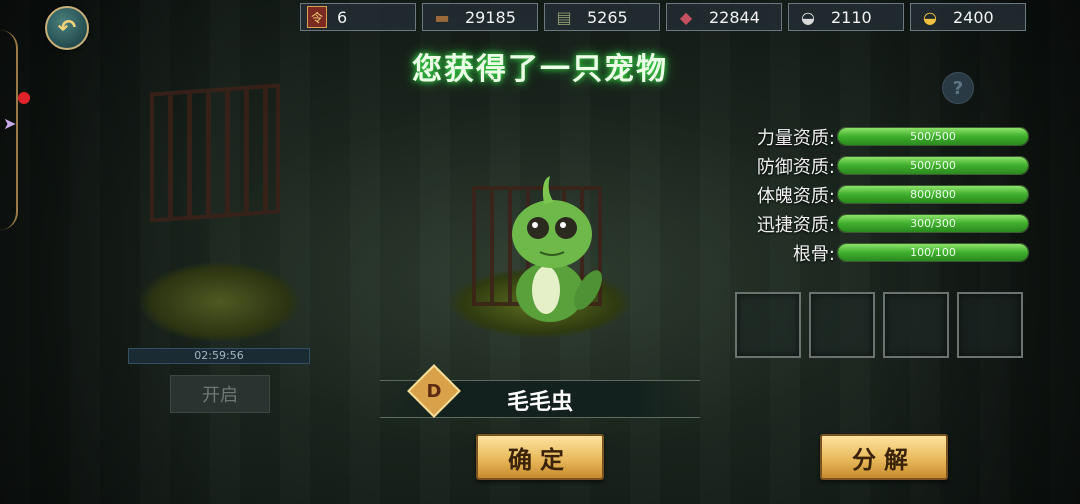 This screenshot has width=1080, height=504. I want to click on pet-caterpillar-icon, so click(557, 249).